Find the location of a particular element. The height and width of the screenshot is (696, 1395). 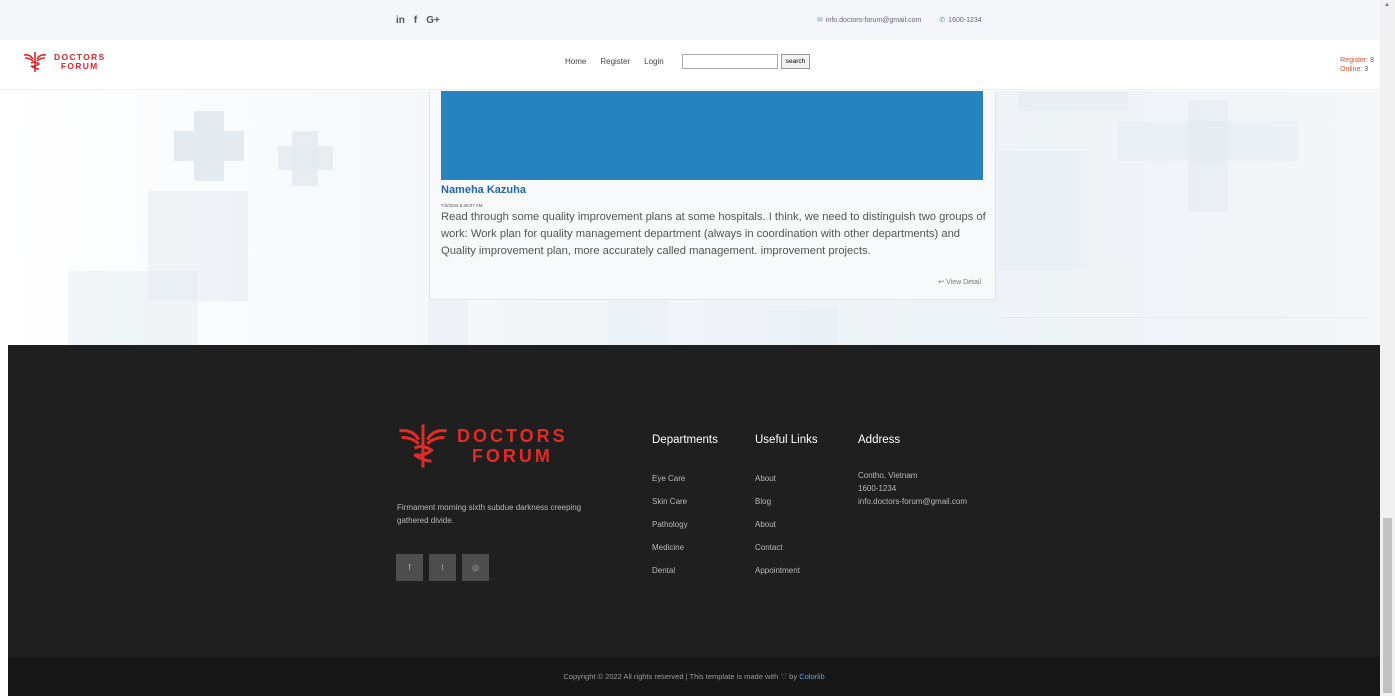

post-date: 7/3/2022 5:28:07 AM is located at coordinates (462, 205).